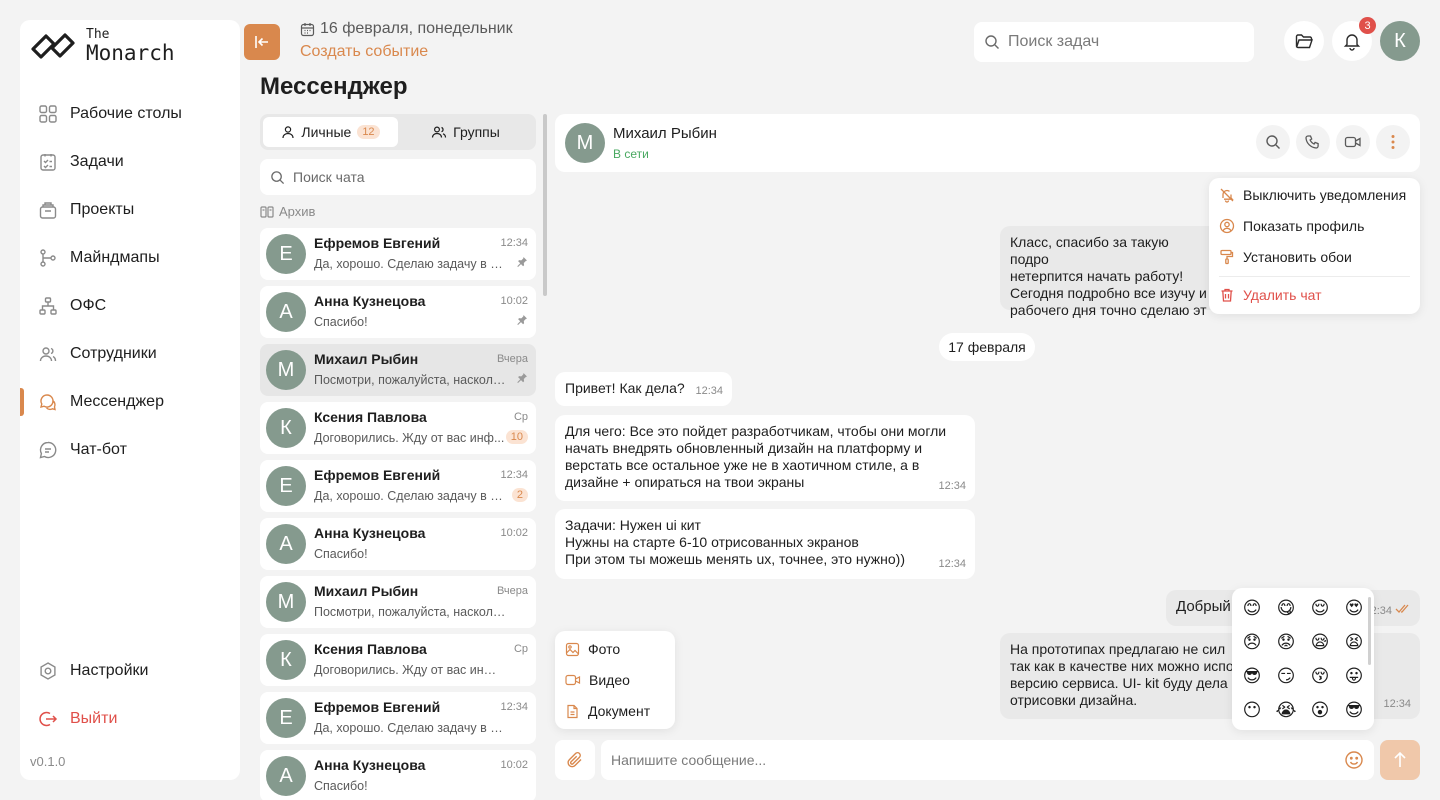 The width and height of the screenshot is (1440, 800). What do you see at coordinates (102, 46) in the screenshot?
I see `logo: The Monarch` at bounding box center [102, 46].